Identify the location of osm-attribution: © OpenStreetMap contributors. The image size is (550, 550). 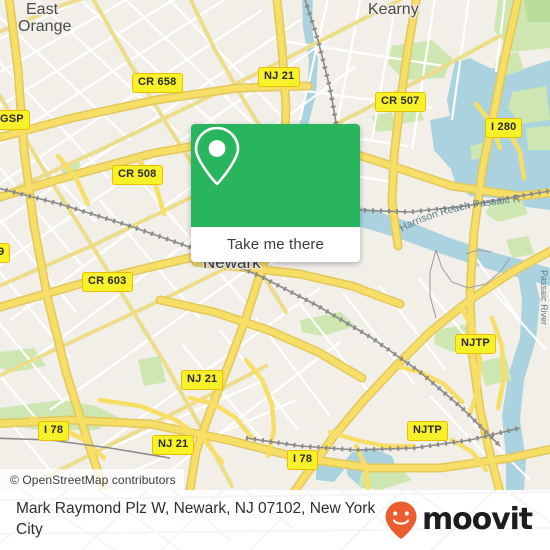
(92, 479).